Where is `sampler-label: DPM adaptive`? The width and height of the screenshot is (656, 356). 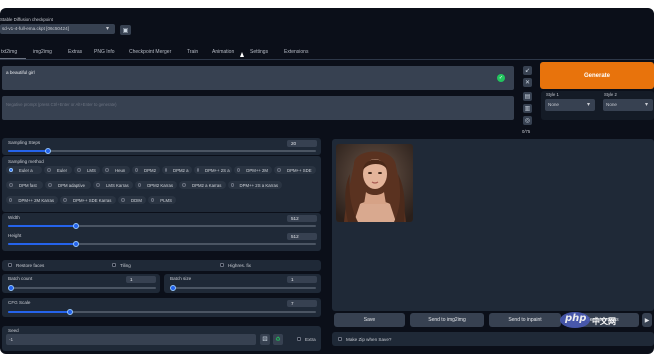
sampler-label: DPM adaptive is located at coordinates (71, 185).